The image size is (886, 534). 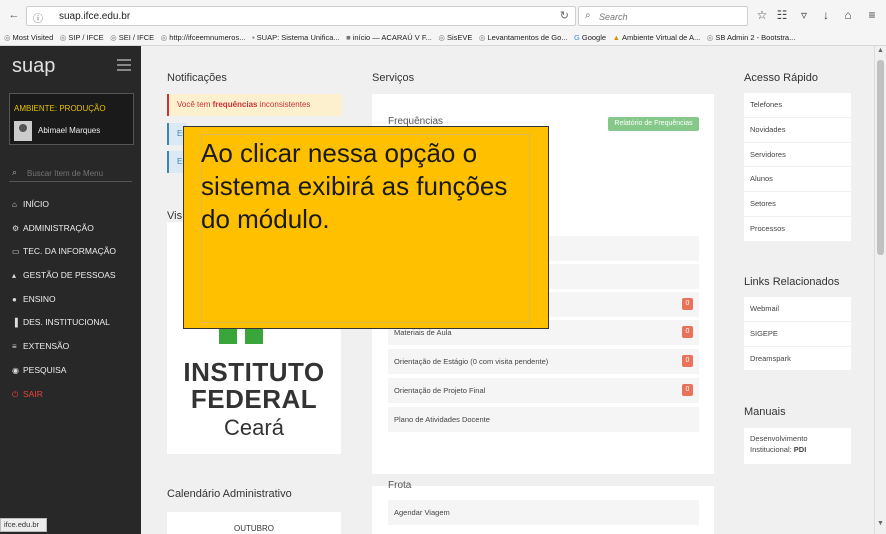 I want to click on bookmark-item: ◎ Most Visited, so click(x=28, y=37).